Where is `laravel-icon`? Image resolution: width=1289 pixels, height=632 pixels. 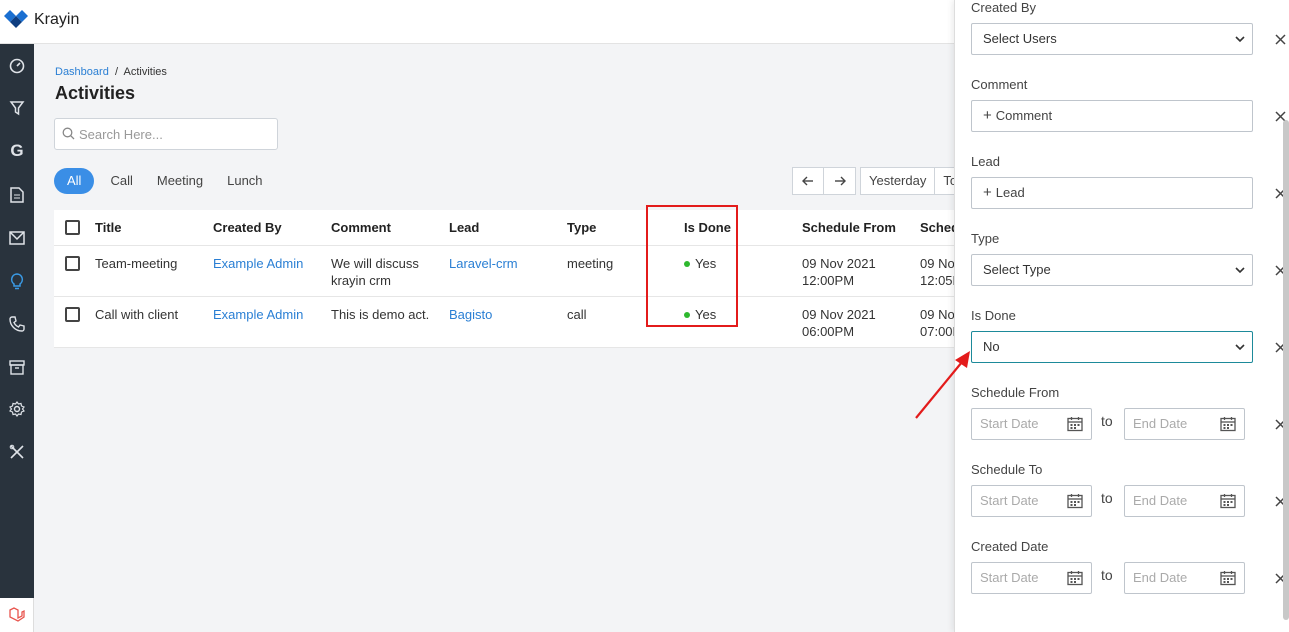 laravel-icon is located at coordinates (17, 615).